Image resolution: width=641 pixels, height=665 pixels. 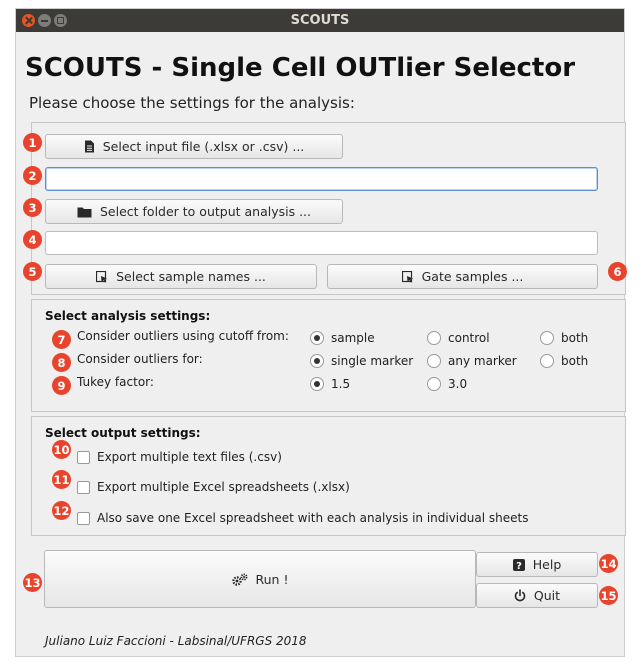 I want to click on title-bar: SCOUTS, so click(x=320, y=20).